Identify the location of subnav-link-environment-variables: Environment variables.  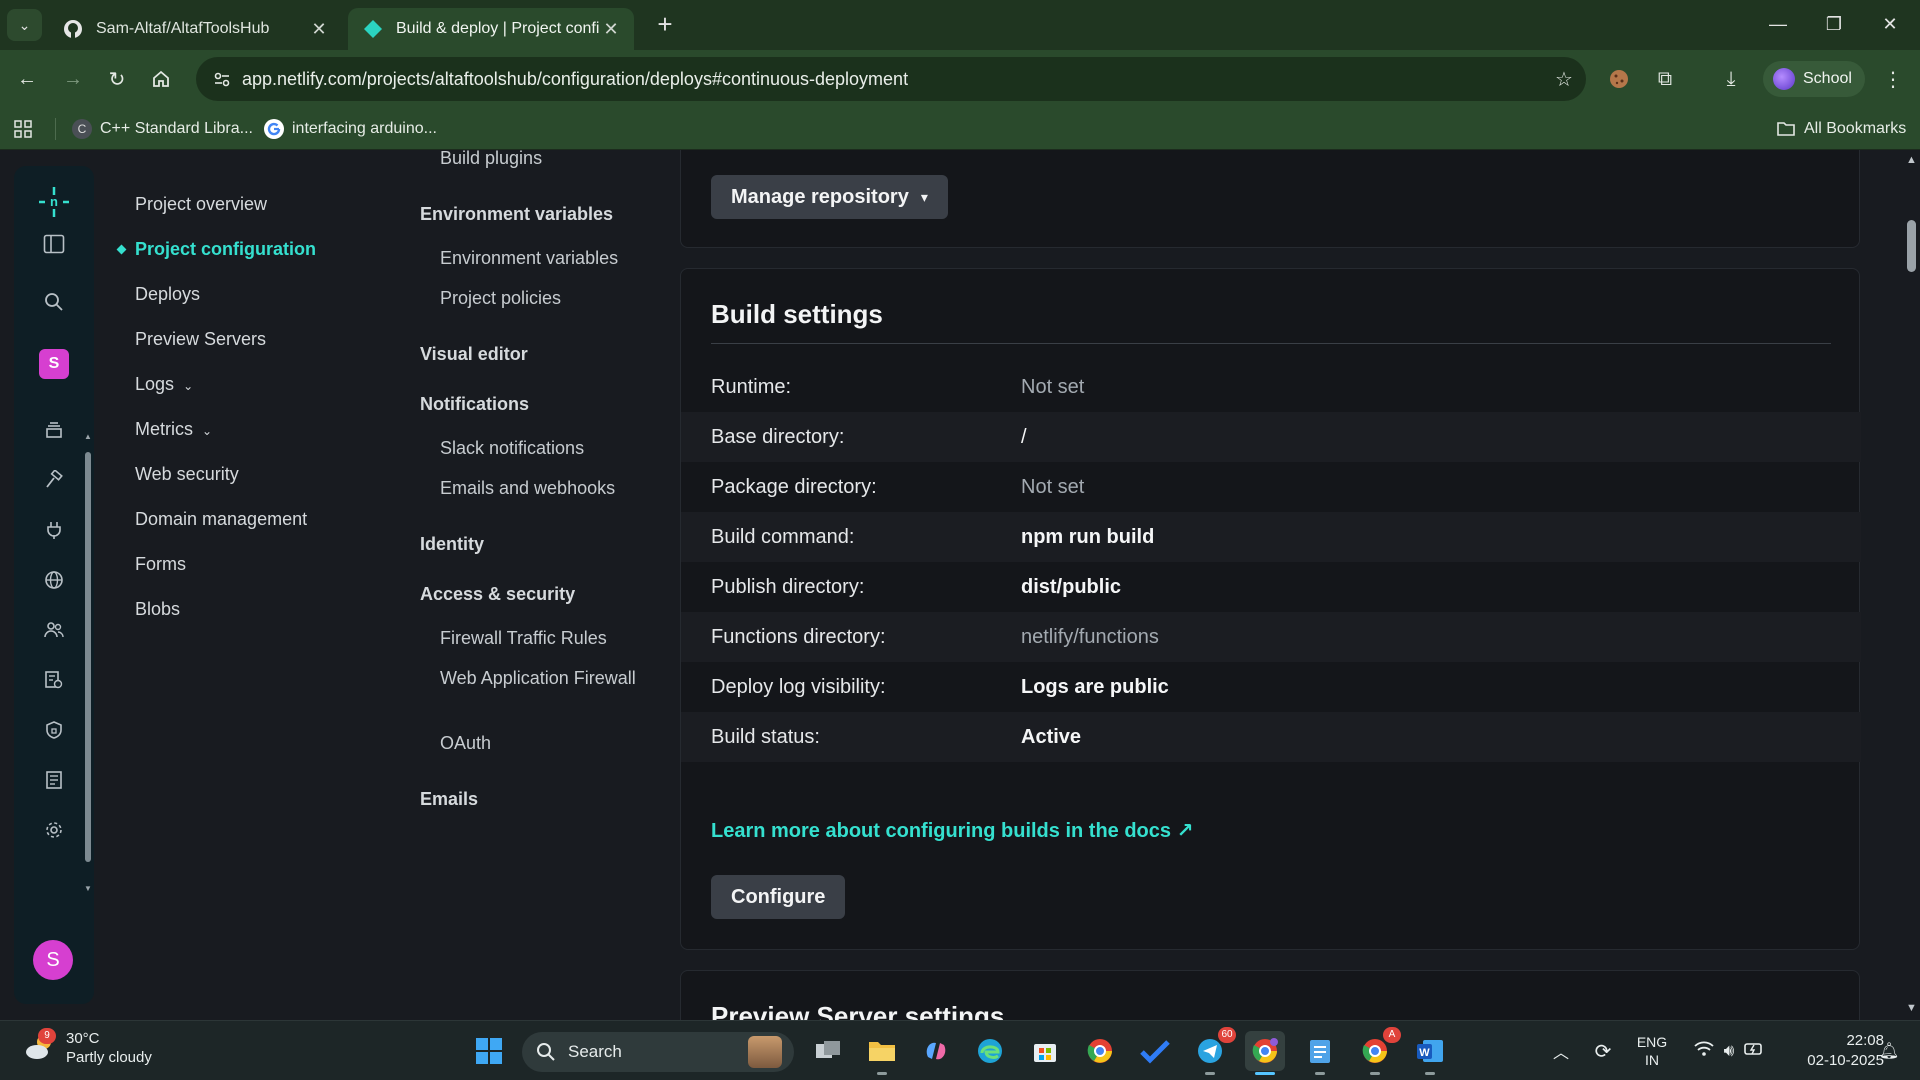
(550, 258).